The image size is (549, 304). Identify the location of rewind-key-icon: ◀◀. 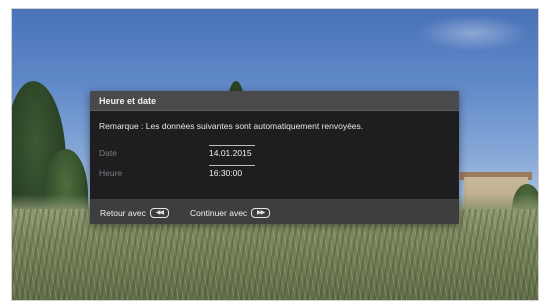
(159, 213).